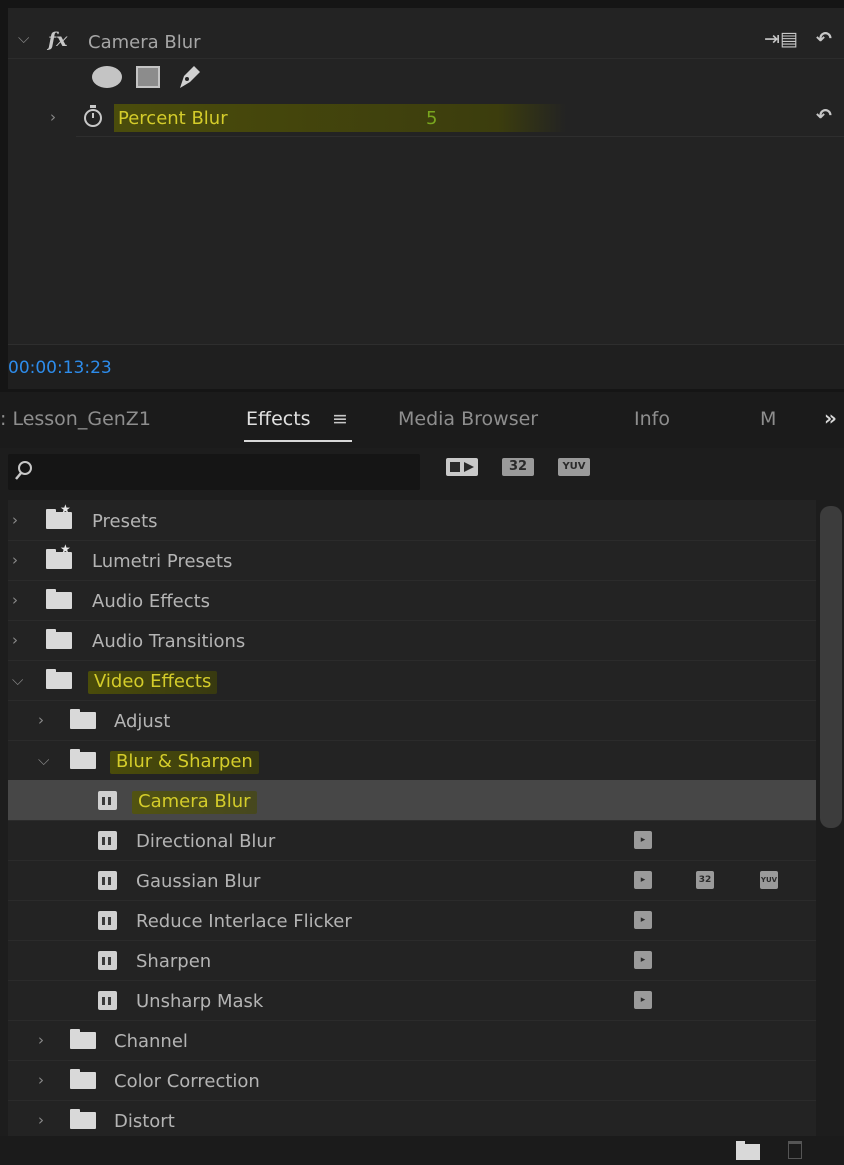 The image size is (844, 1165). I want to click on search-input, so click(214, 472).